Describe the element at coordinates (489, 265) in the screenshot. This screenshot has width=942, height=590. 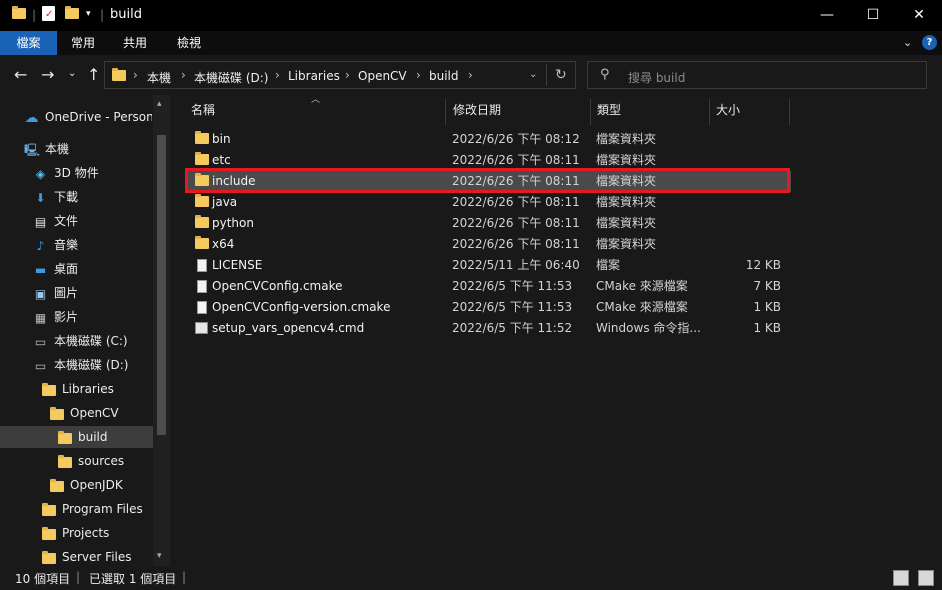
I see `file-row: LICENSE 2022/5/11 上午 06:40 檔案 12 KB` at that location.